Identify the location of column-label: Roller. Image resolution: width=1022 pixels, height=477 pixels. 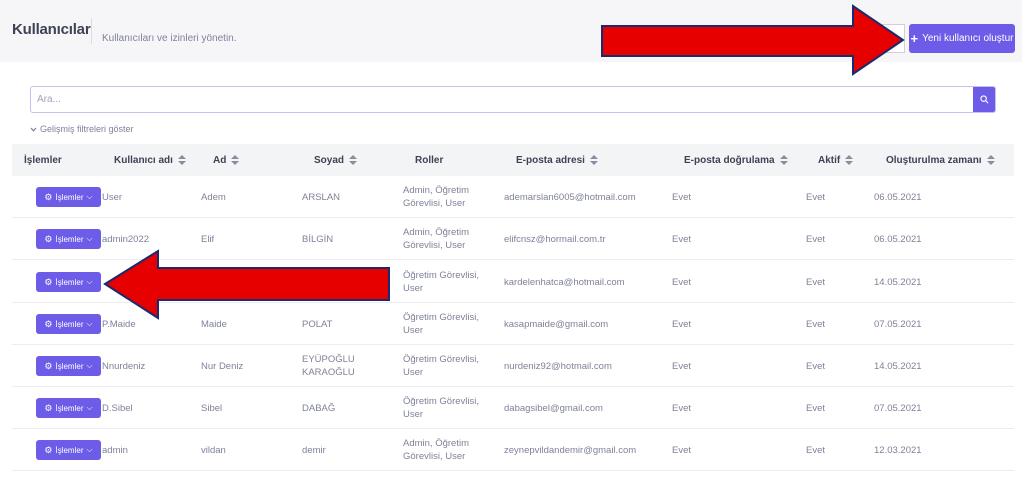
(429, 160).